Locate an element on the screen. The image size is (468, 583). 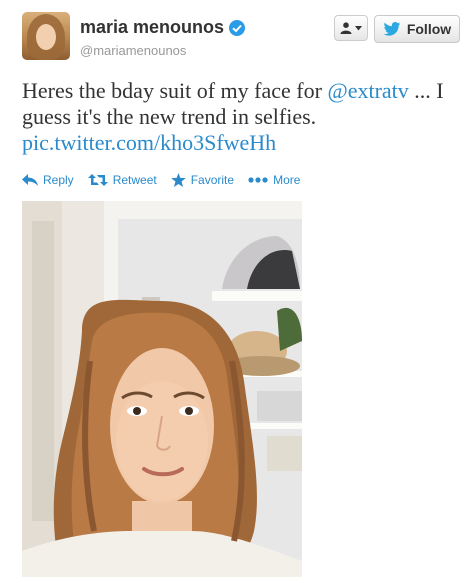
reply-label: Reply is located at coordinates (58, 180).